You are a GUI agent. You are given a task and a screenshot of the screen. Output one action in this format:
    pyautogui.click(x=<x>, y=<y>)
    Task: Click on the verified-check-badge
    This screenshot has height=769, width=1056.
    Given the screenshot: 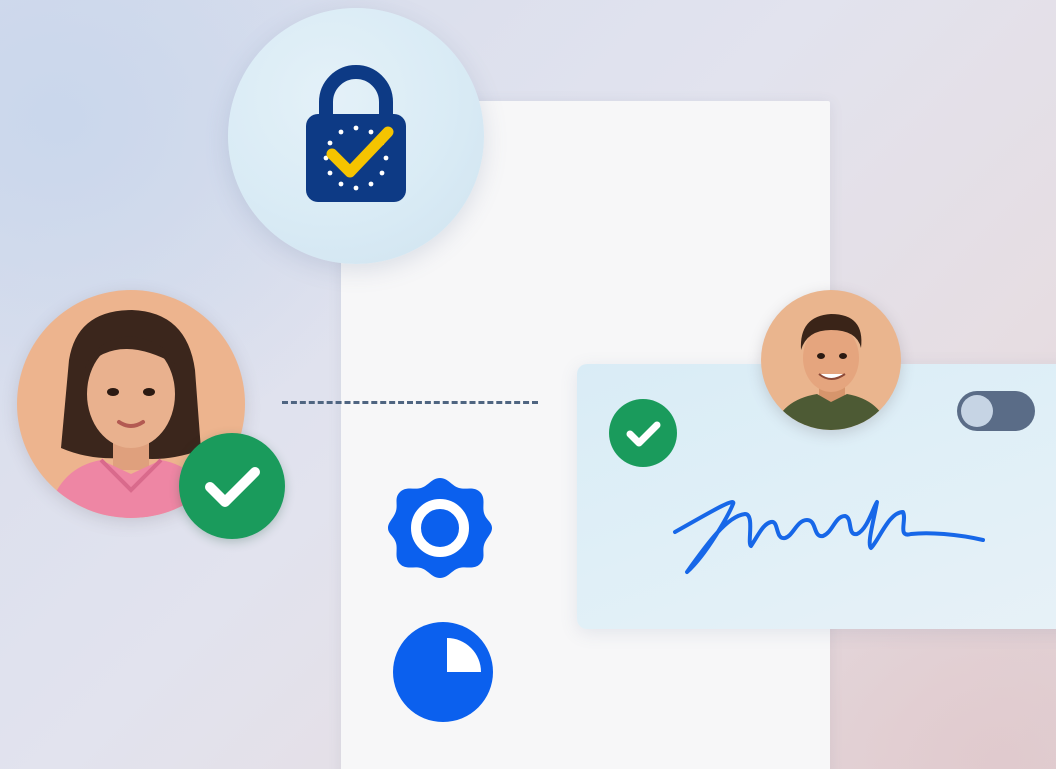 What is the action you would take?
    pyautogui.click(x=232, y=486)
    